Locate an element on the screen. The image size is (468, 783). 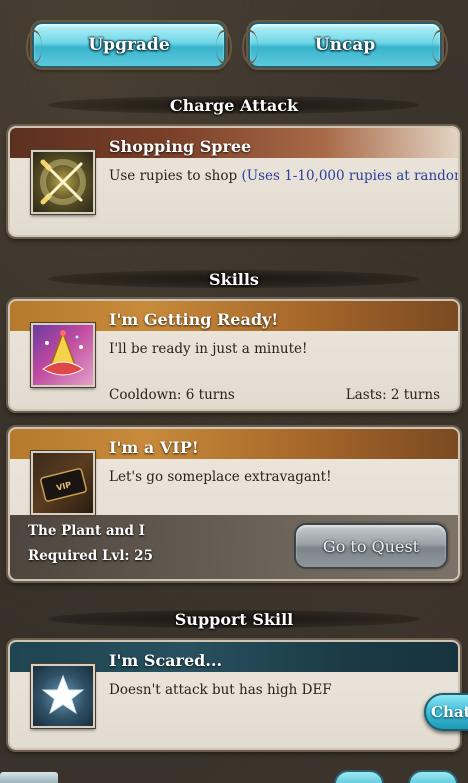
go-to-quest-button: Go to Quest is located at coordinates (371, 546).